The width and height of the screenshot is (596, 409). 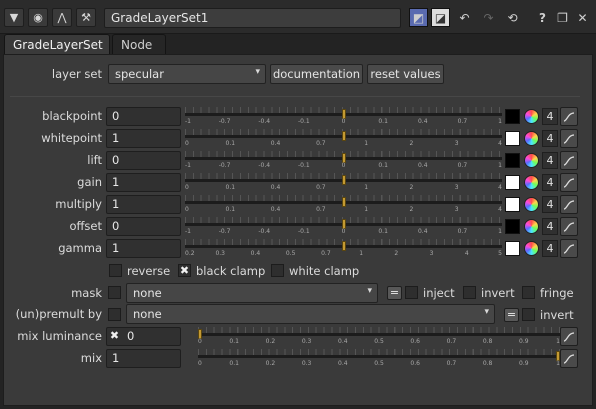 What do you see at coordinates (343, 144) in the screenshot?
I see `slider-tick-labels: 0 0.1 0.4 0.7 1 2 3 4` at bounding box center [343, 144].